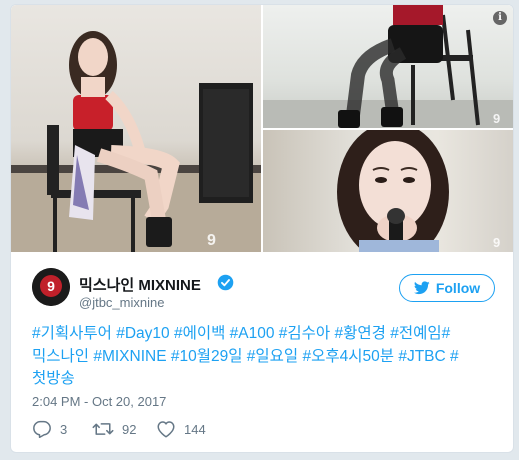  Describe the element at coordinates (458, 288) in the screenshot. I see `follow-label: Follow` at that location.